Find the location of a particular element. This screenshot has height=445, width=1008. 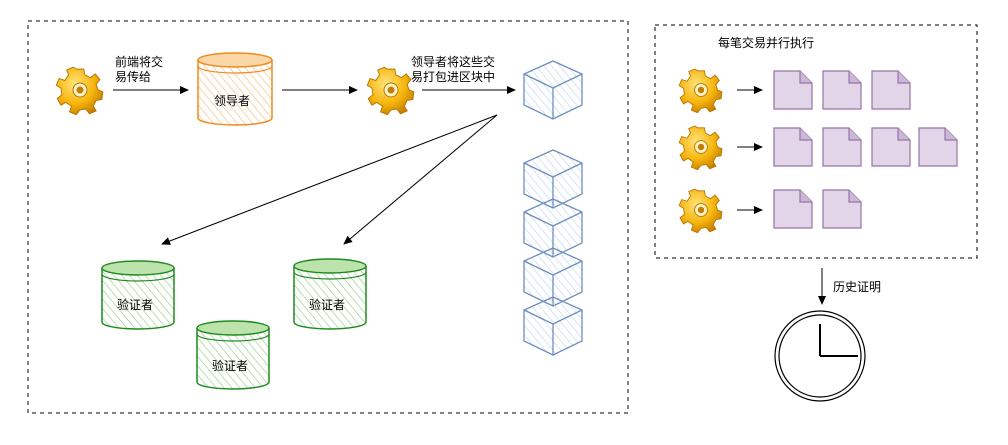

validator-bottom-label: 验证者 is located at coordinates (230, 366).